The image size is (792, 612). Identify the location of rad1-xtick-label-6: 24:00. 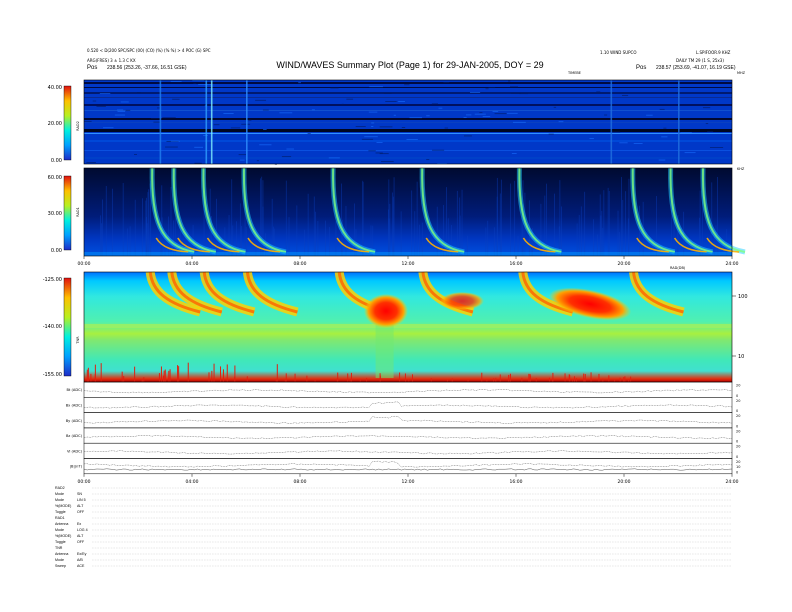
(732, 264).